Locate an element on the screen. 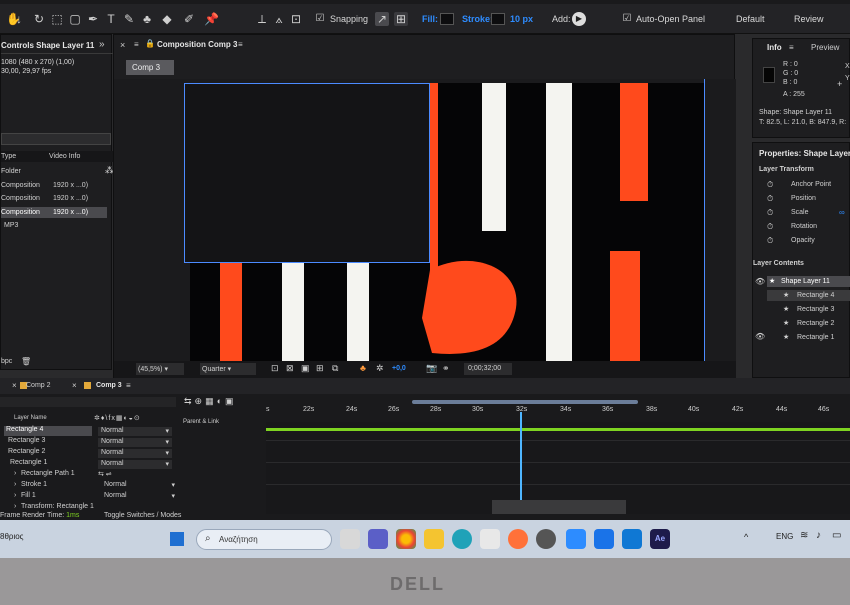  composition-tab: Composition Comp 3 is located at coordinates (197, 44).